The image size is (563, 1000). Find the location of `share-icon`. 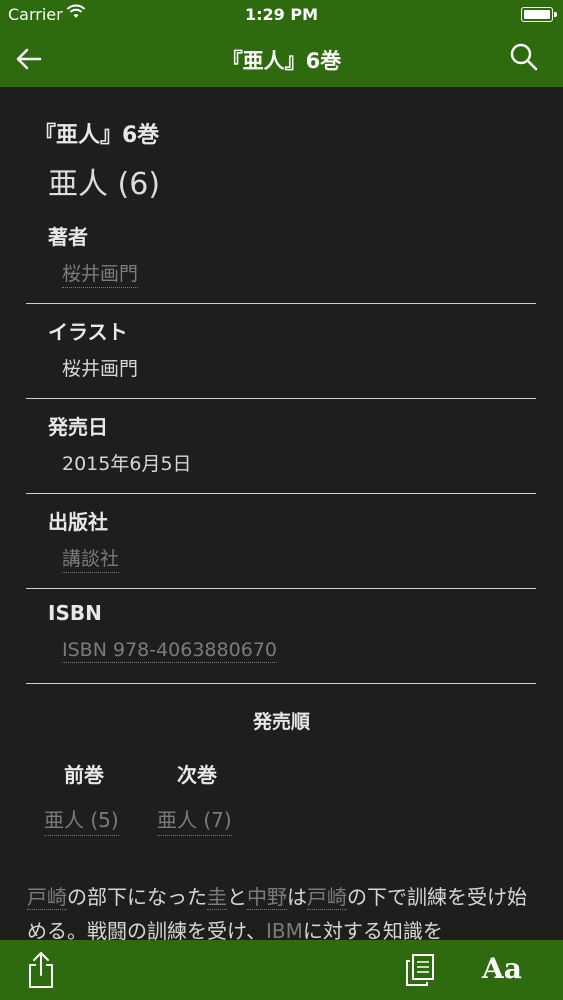

share-icon is located at coordinates (41, 970).